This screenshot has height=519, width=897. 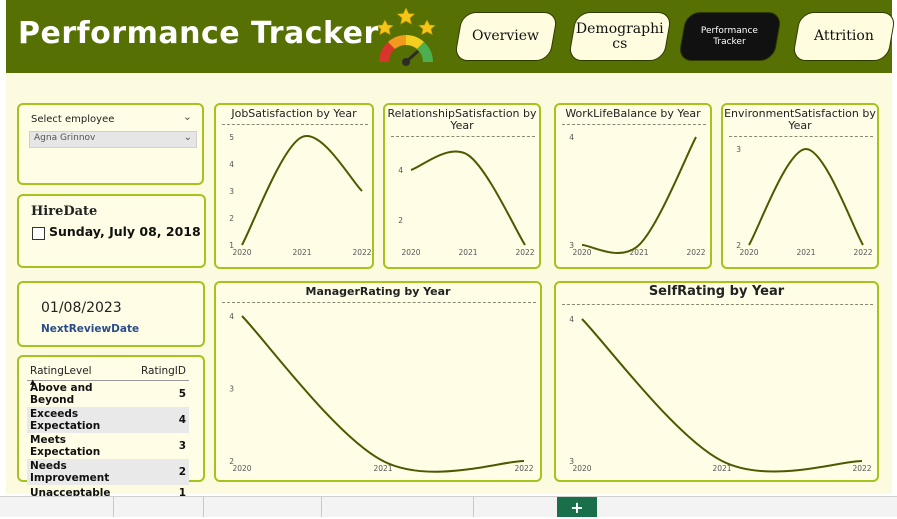 I want to click on page-title: Performance Tracker, so click(x=198, y=33).